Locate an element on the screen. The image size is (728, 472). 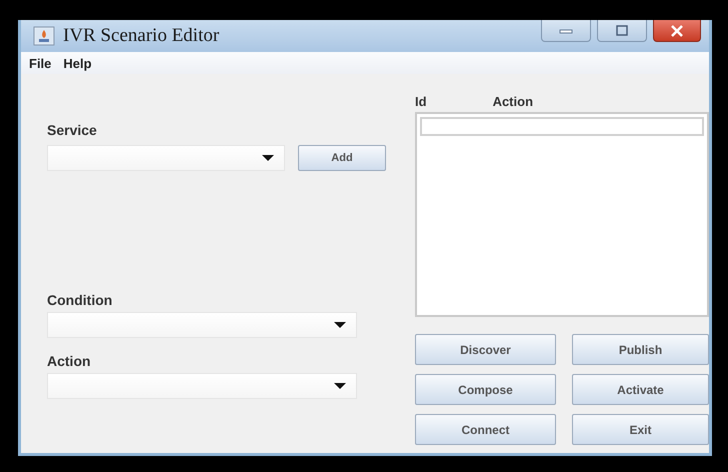
minimize-icon is located at coordinates (566, 30).